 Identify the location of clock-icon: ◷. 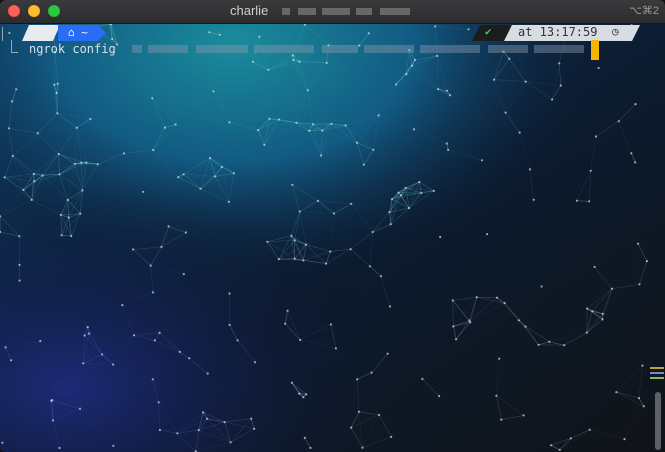
(615, 31).